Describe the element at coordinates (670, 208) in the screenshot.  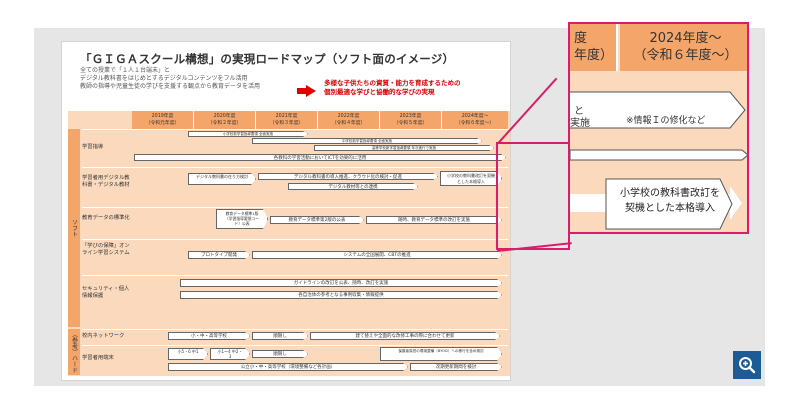
I see `callout-highlight-line: 契機とした本格導入` at that location.